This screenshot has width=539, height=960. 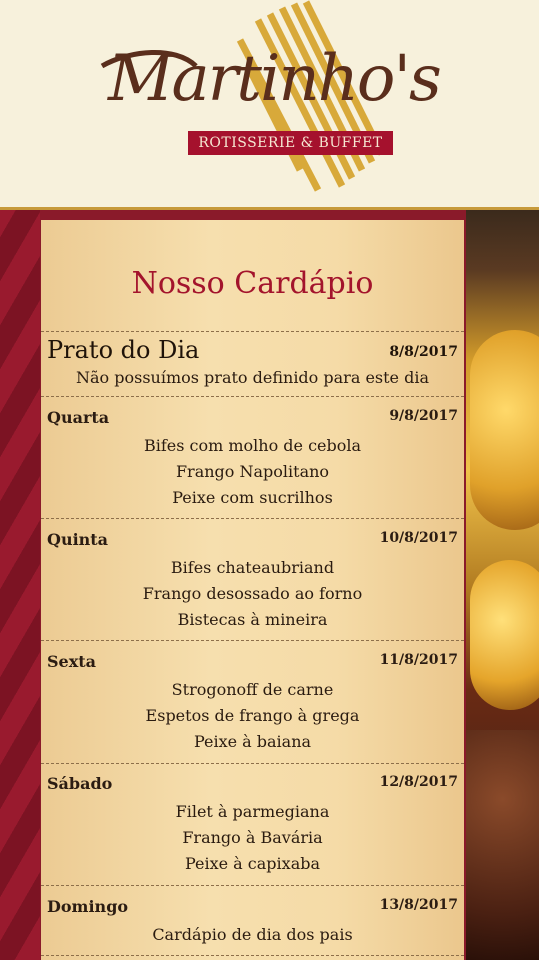 I want to click on menu-item: Peixe à baiana, so click(x=252, y=741).